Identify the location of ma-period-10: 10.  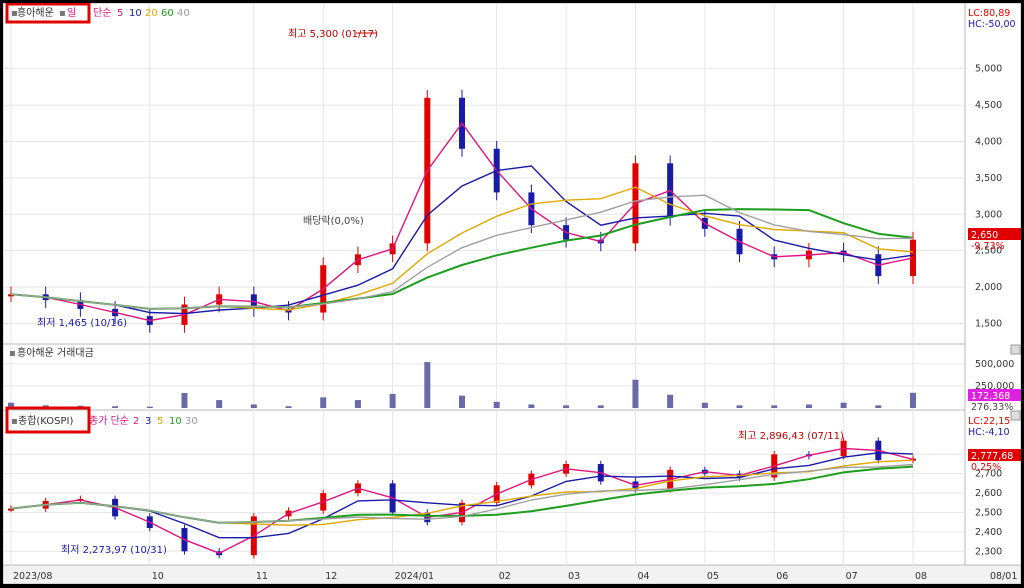
(135, 13).